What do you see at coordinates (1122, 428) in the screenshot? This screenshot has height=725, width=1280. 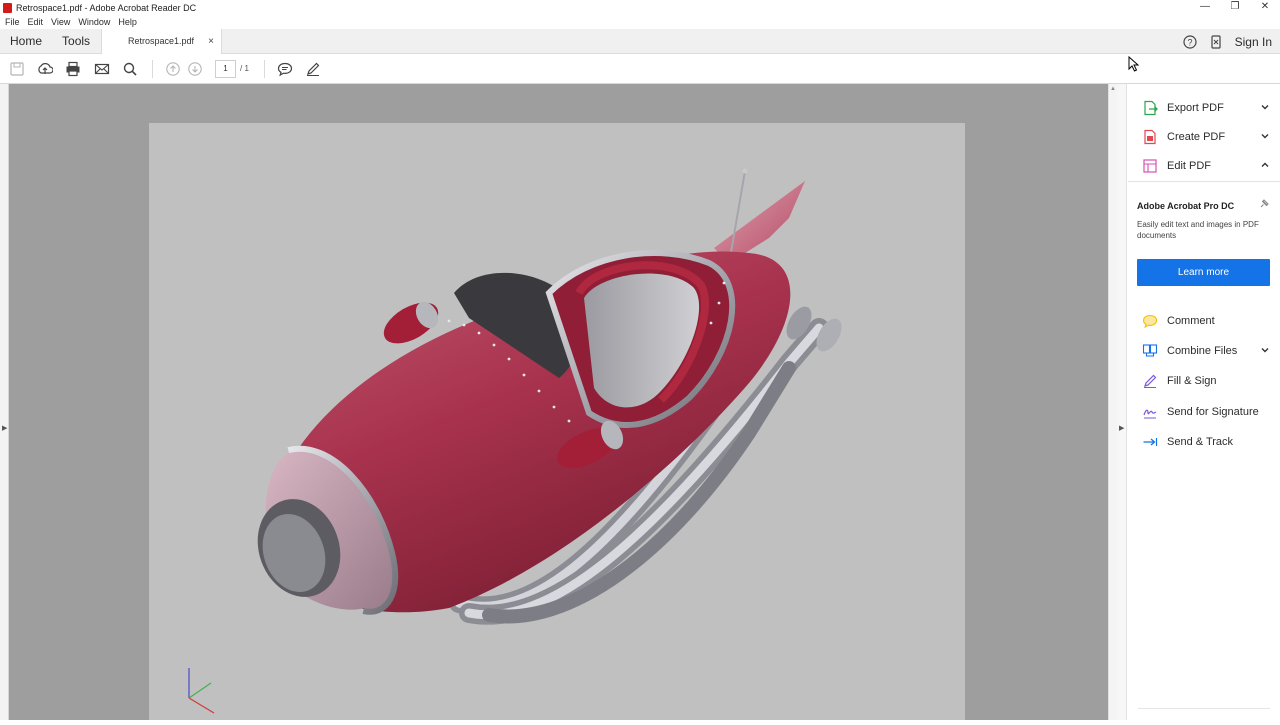 I see `collapse-right-icon: ▶` at bounding box center [1122, 428].